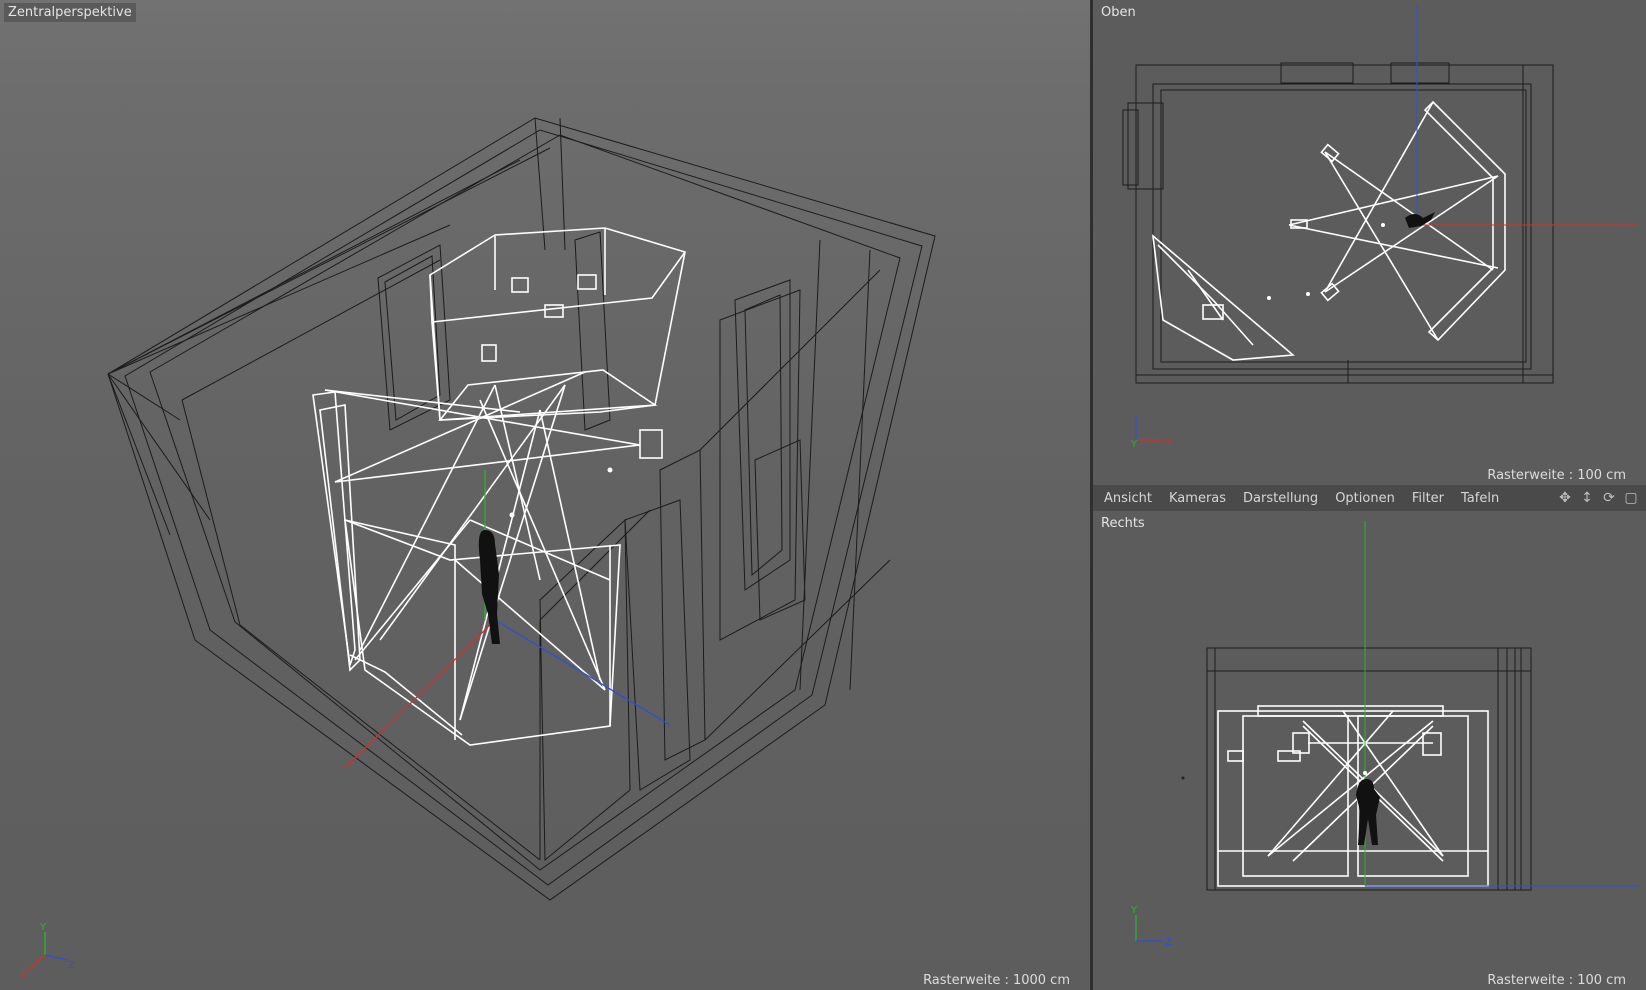  What do you see at coordinates (23, 975) in the screenshot?
I see `gizmo-x-label: X` at bounding box center [23, 975].